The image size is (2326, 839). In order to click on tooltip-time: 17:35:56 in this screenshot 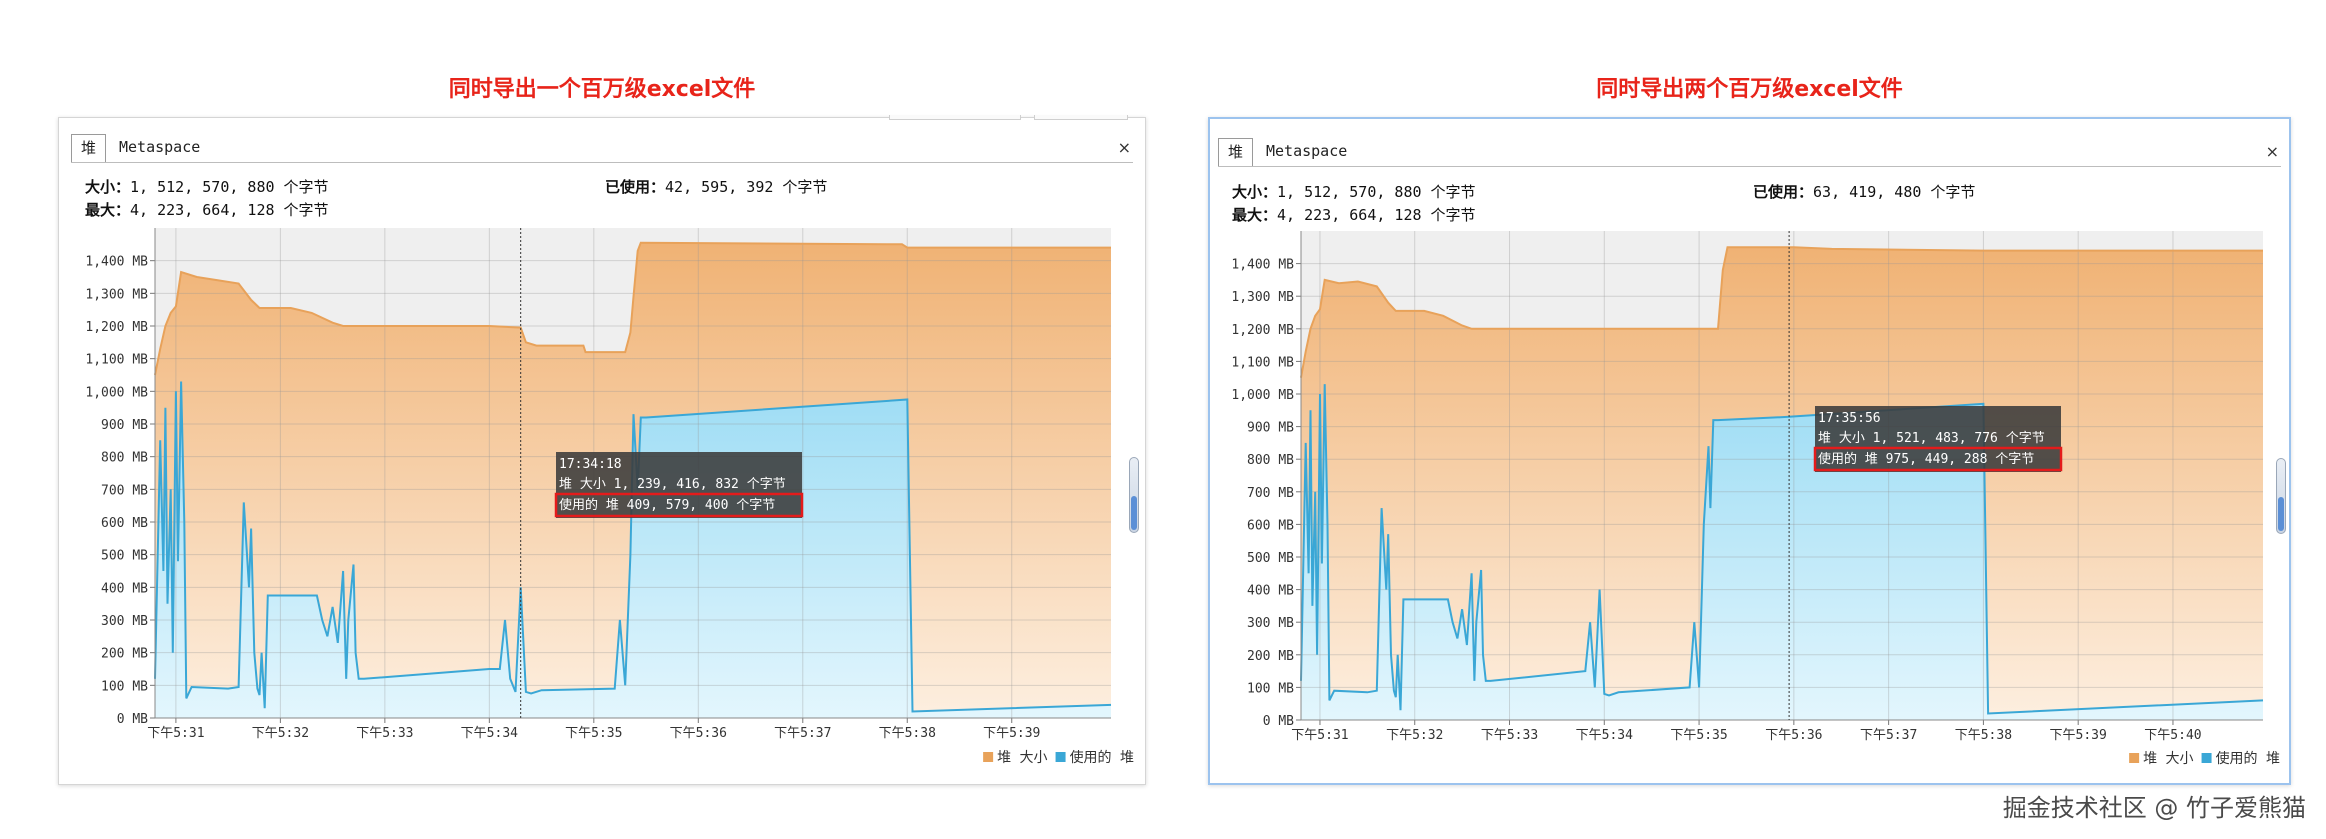, I will do `click(1849, 418)`.